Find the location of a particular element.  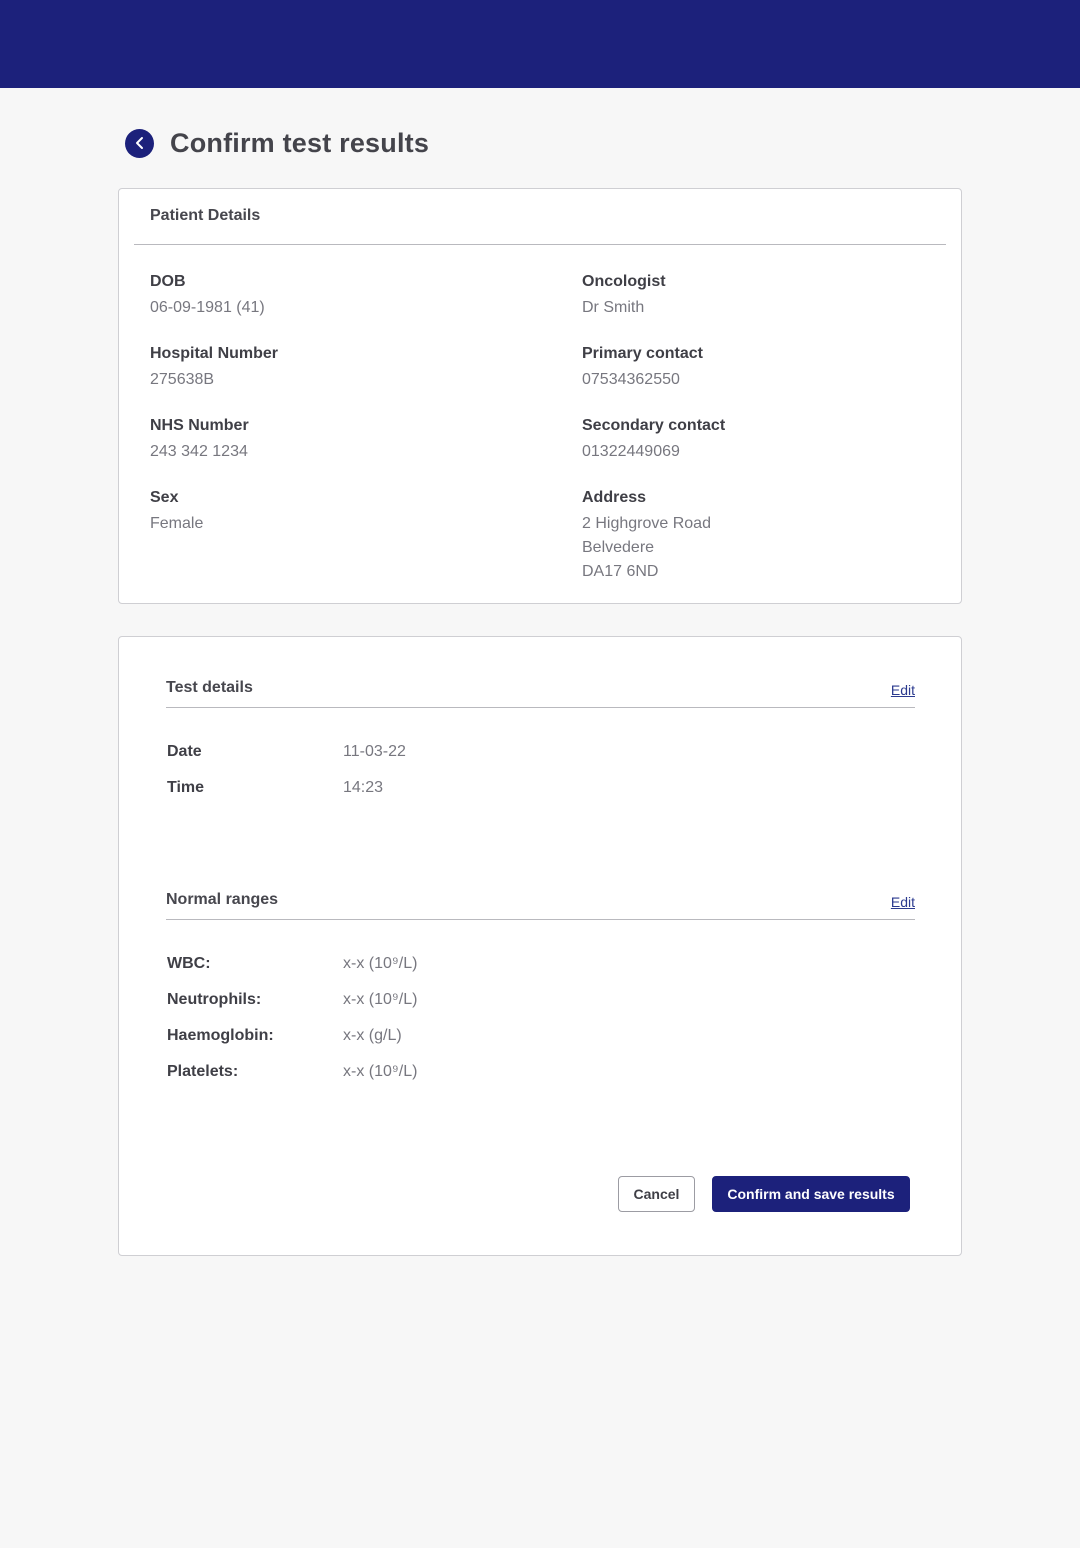

secondary-contact-value: 01322449069 is located at coordinates (631, 451).